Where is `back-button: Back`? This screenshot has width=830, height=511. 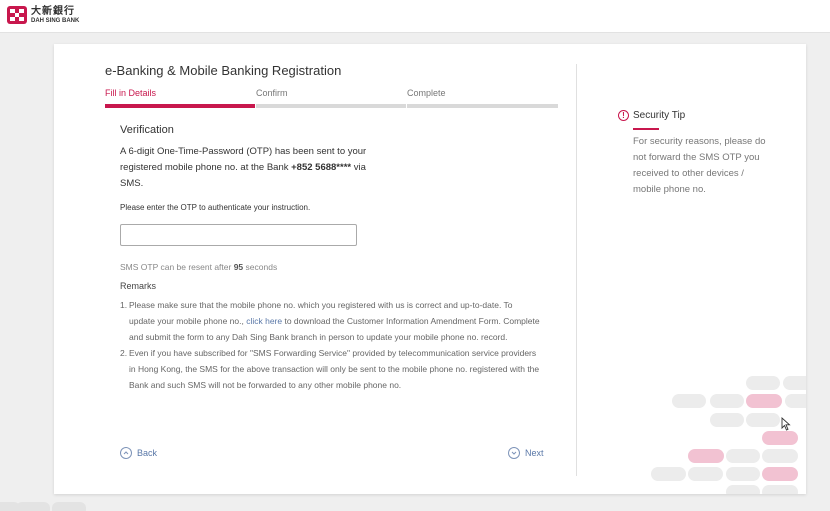 back-button: Back is located at coordinates (138, 453).